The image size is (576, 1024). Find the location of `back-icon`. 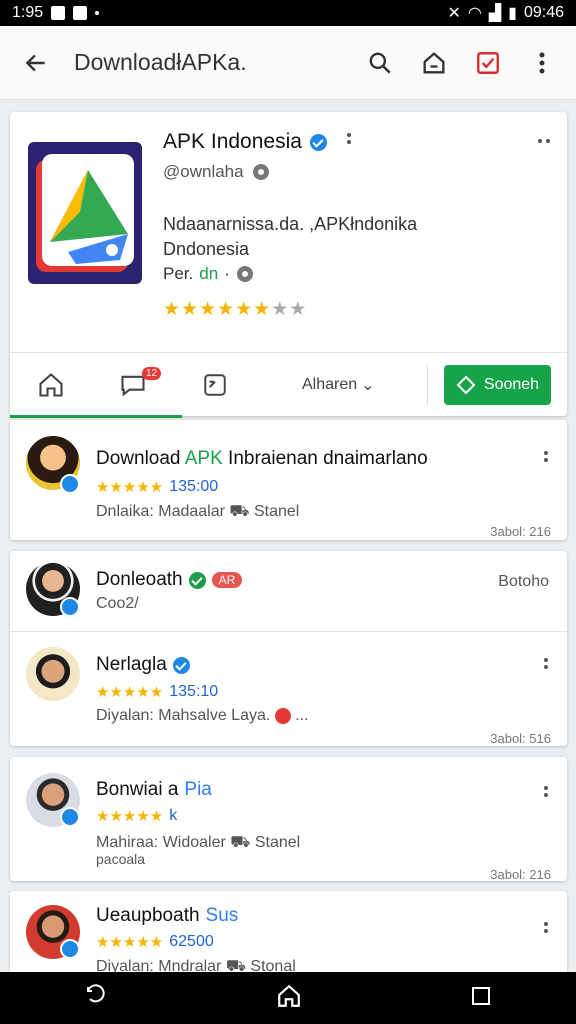

back-icon is located at coordinates (96, 992).